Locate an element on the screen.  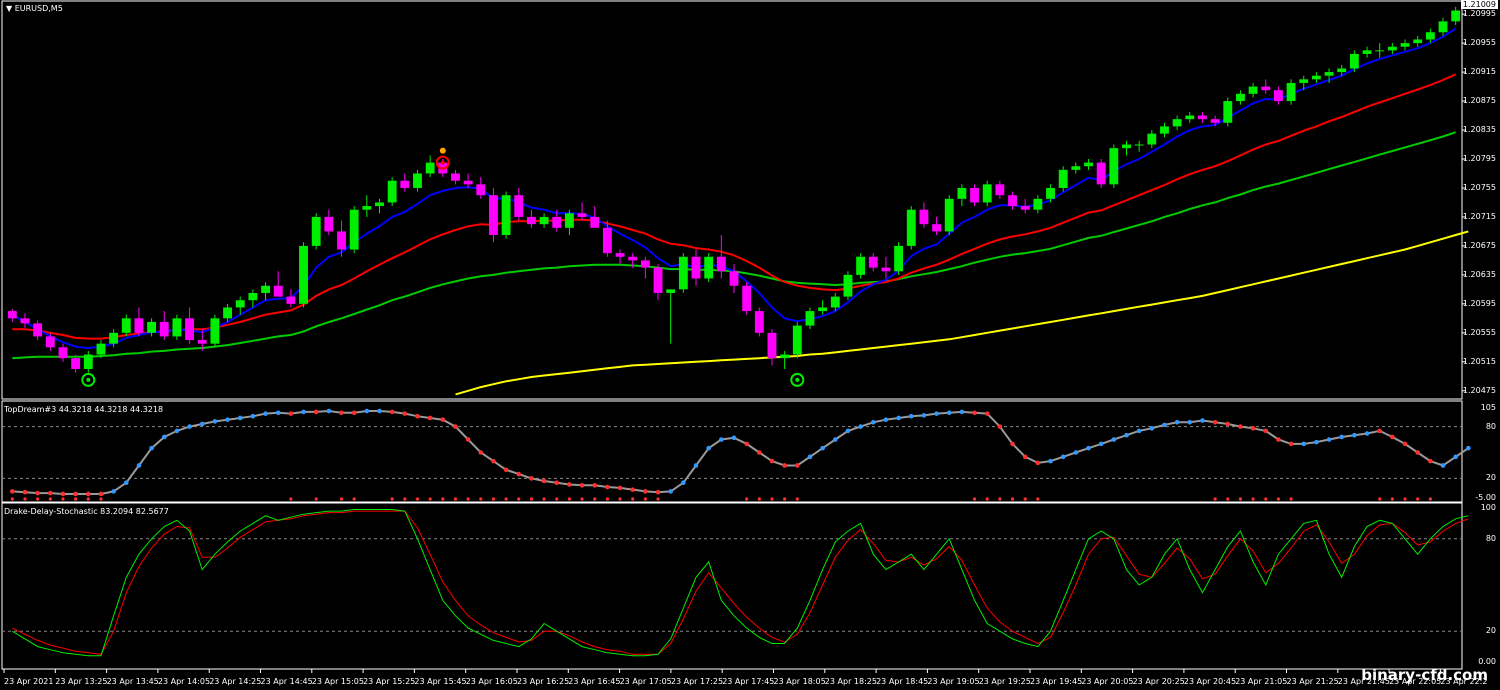
time-axis-label: 23 Apr 2021 is located at coordinates (29, 681).